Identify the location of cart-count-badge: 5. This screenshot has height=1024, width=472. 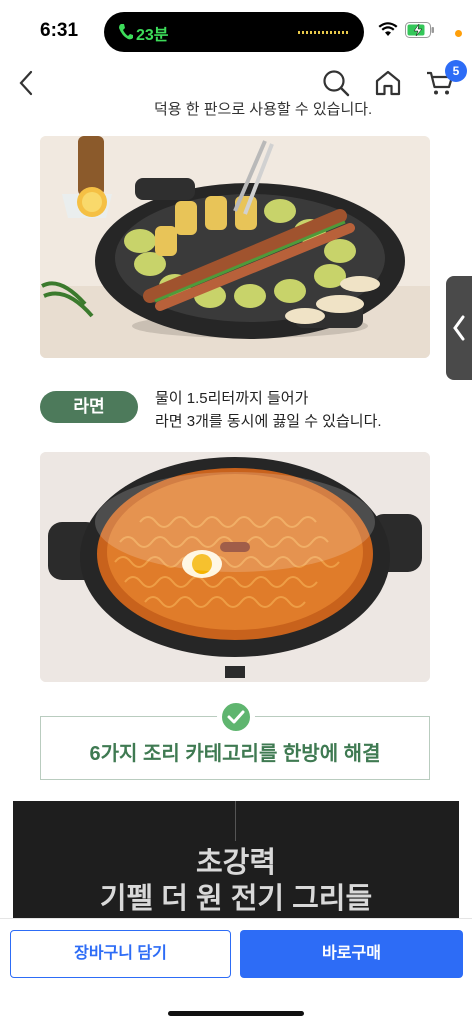
(456, 71).